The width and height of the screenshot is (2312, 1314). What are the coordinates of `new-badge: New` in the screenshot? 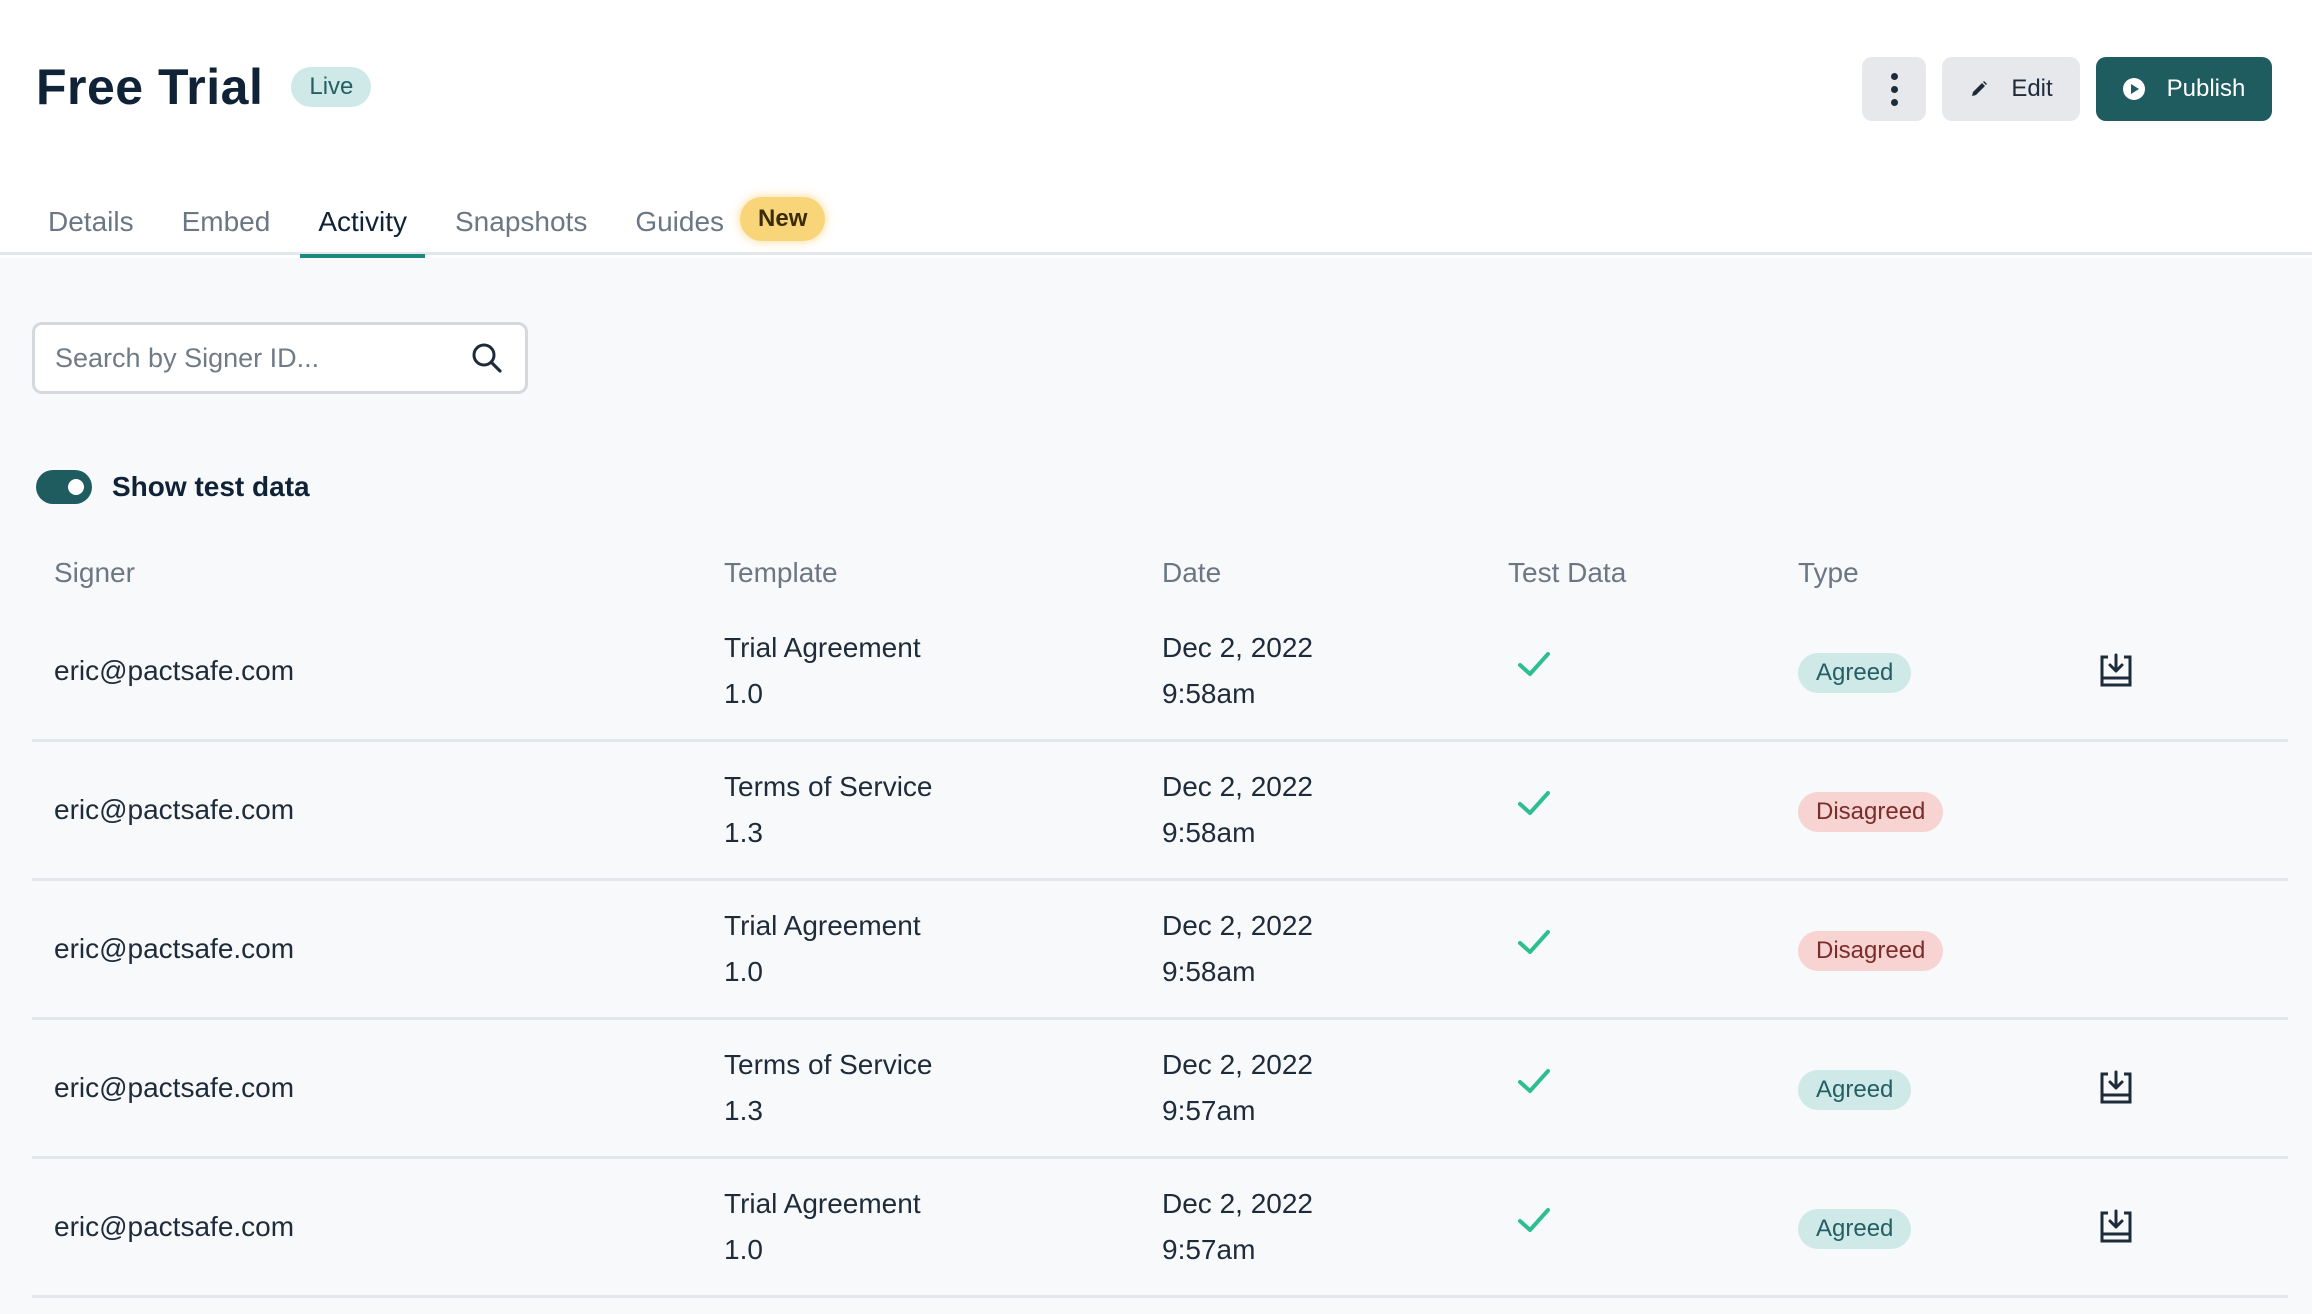 It's located at (783, 218).